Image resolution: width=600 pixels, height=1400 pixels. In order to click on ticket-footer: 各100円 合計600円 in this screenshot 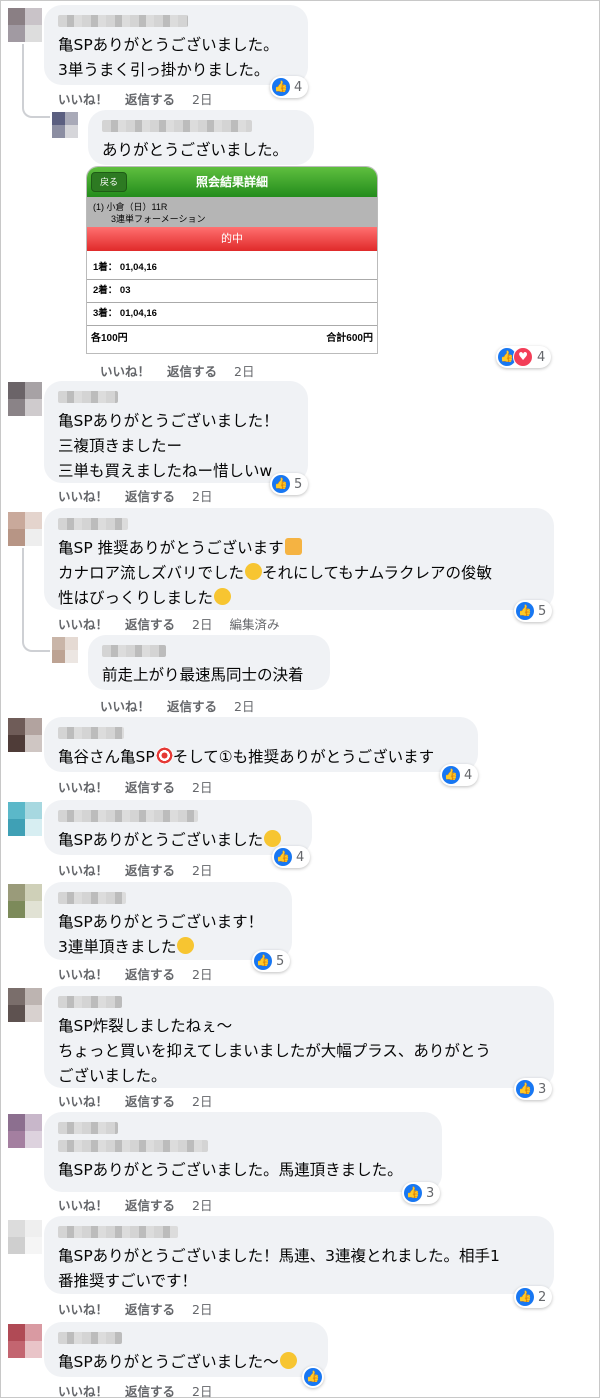, I will do `click(232, 337)`.